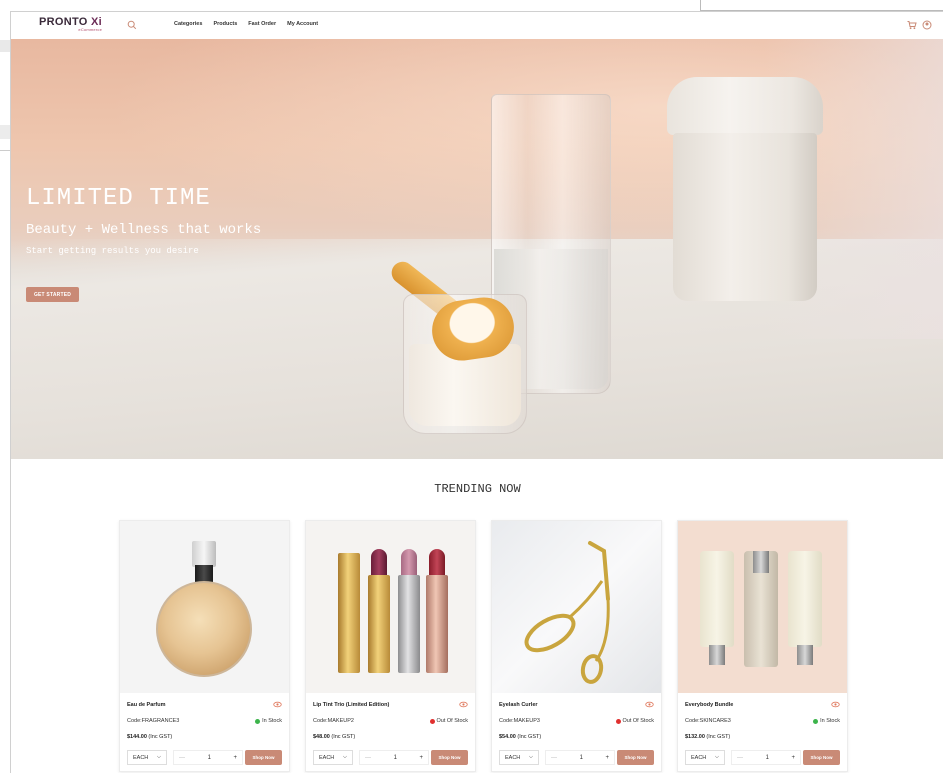 The image size is (943, 773). I want to click on nav-item-categories: Categories, so click(188, 24).